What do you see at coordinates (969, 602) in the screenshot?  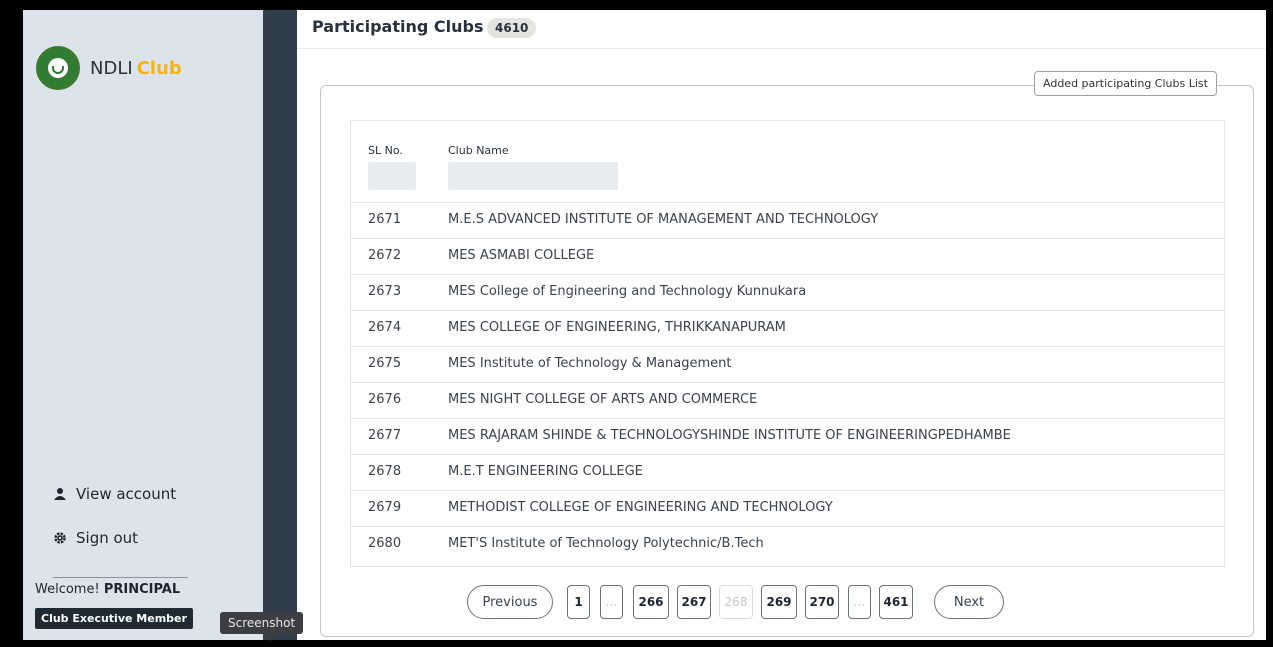 I see `next-button: Next` at bounding box center [969, 602].